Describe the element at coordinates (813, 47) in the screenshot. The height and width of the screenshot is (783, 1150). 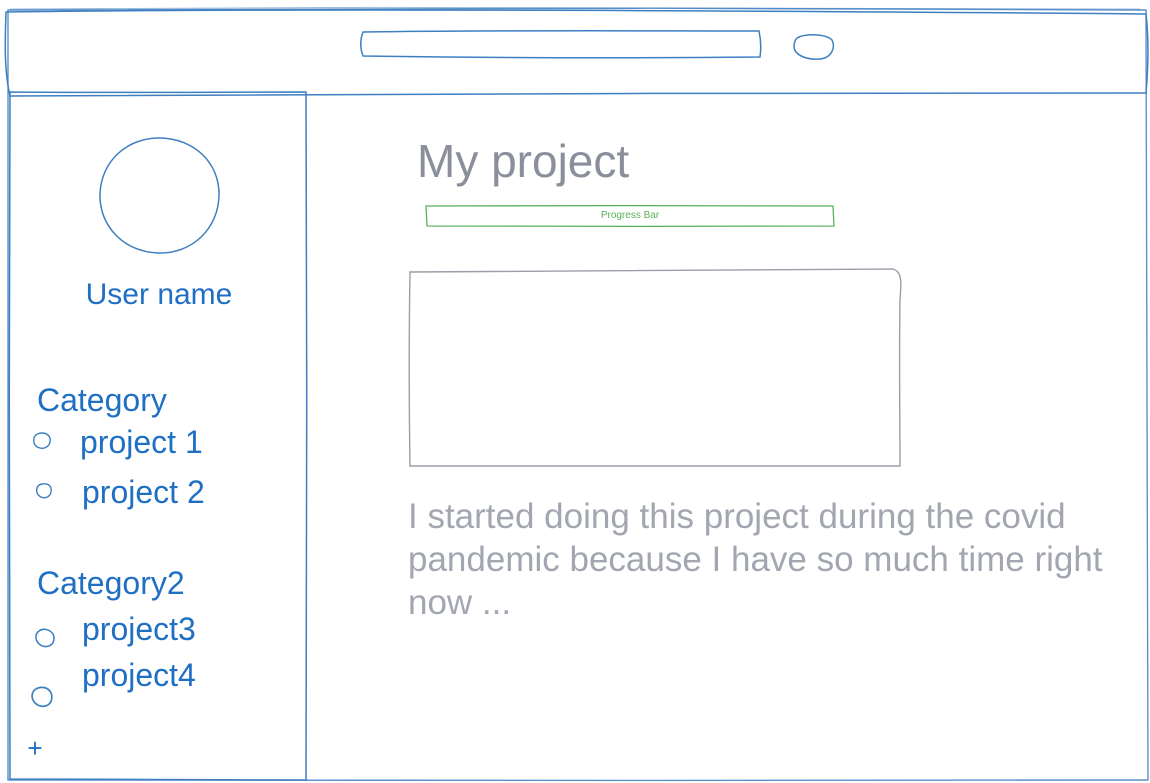
I see `search-button` at that location.